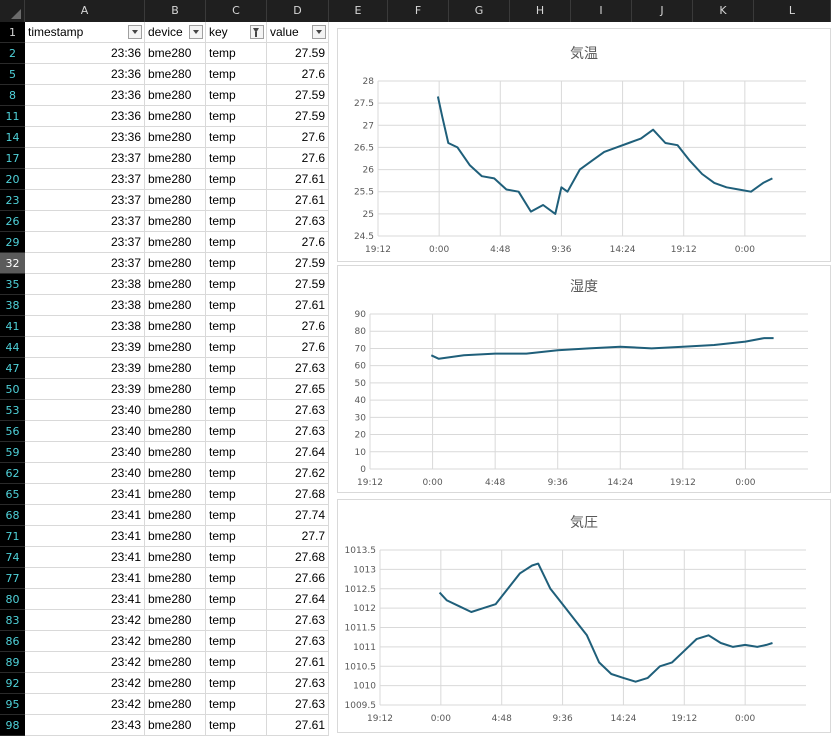 This screenshot has height=736, width=831. Describe the element at coordinates (12, 32) in the screenshot. I see `row-header: 1` at that location.